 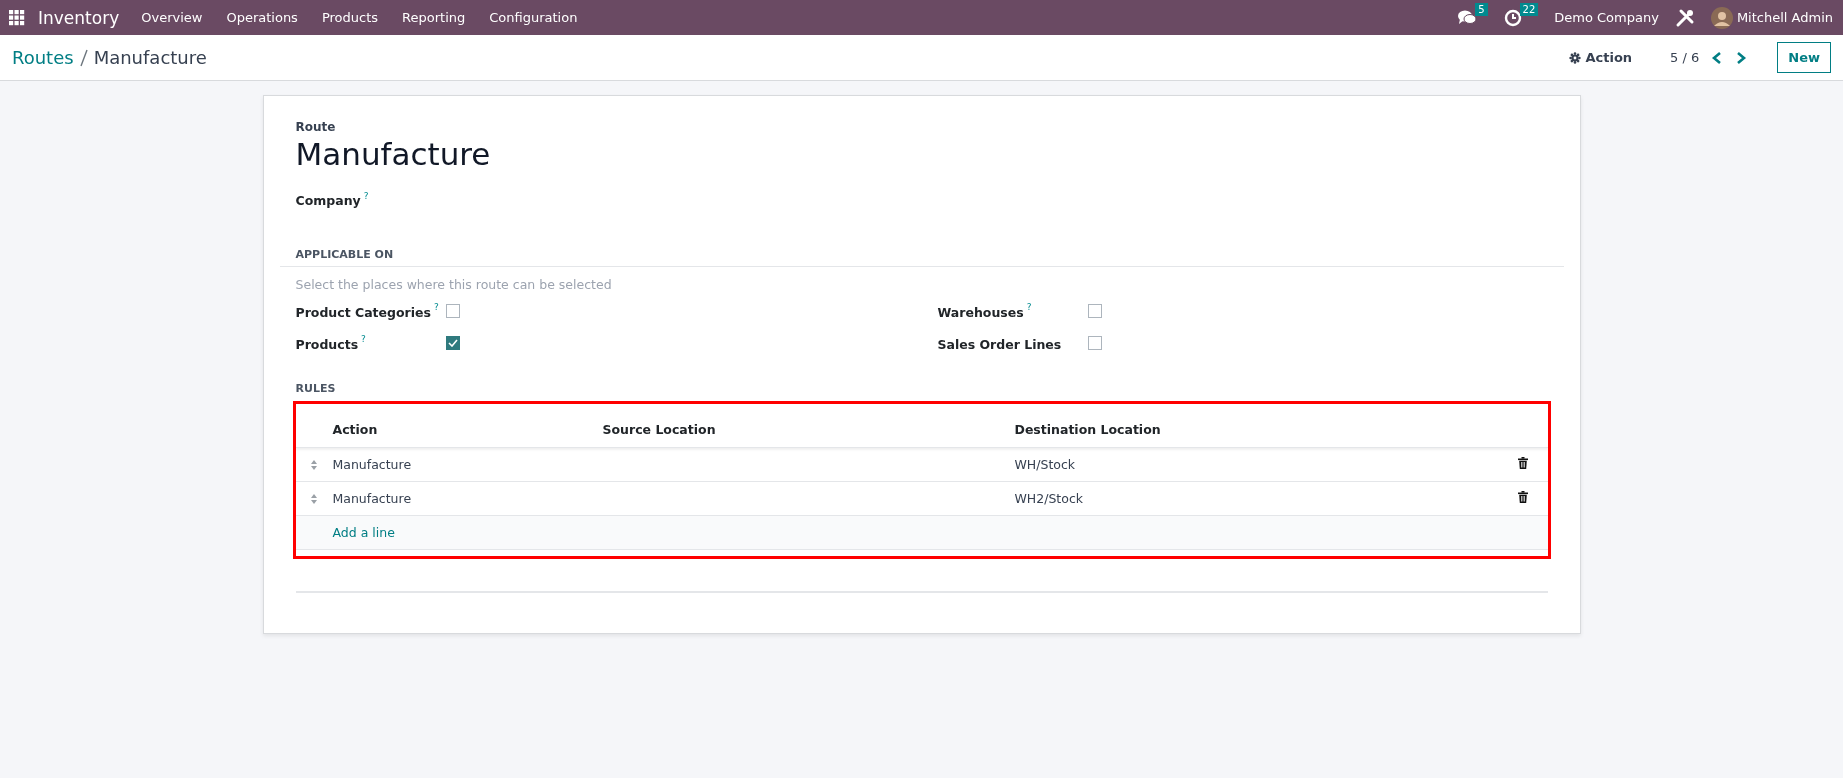 What do you see at coordinates (1529, 9) in the screenshot?
I see `activity-count-badge: 22` at bounding box center [1529, 9].